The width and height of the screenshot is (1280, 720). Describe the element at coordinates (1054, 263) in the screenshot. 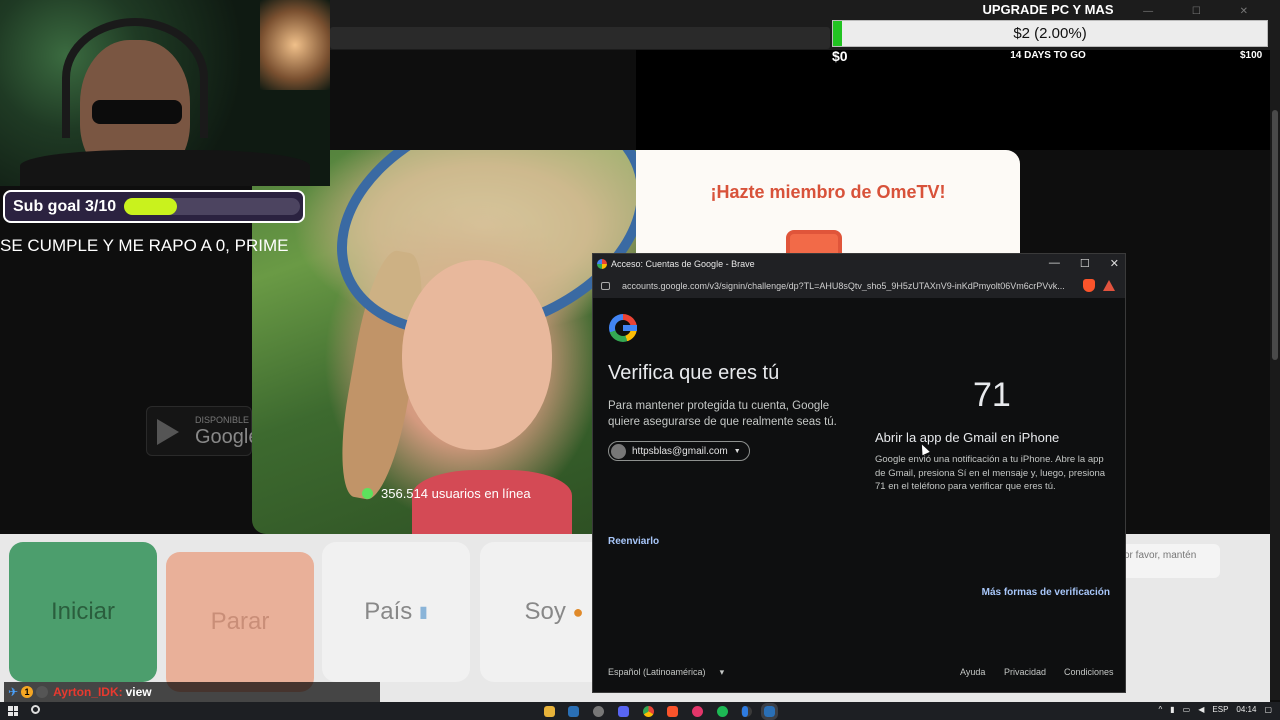

I see `minimize-button: —` at that location.